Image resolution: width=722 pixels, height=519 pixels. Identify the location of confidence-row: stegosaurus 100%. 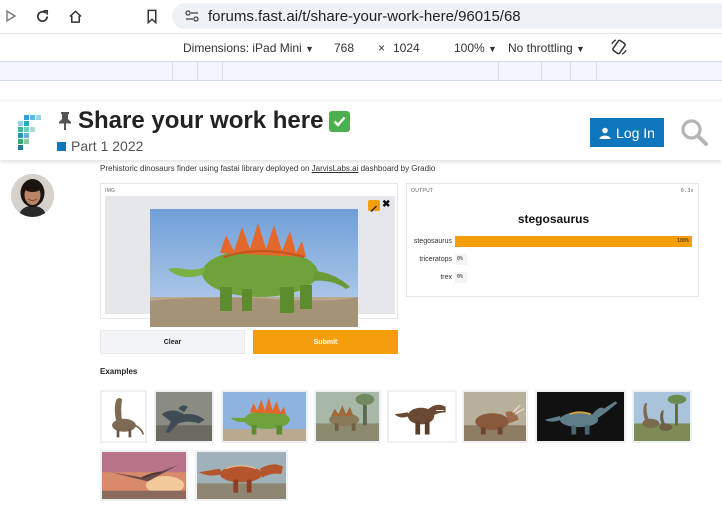
(549, 241).